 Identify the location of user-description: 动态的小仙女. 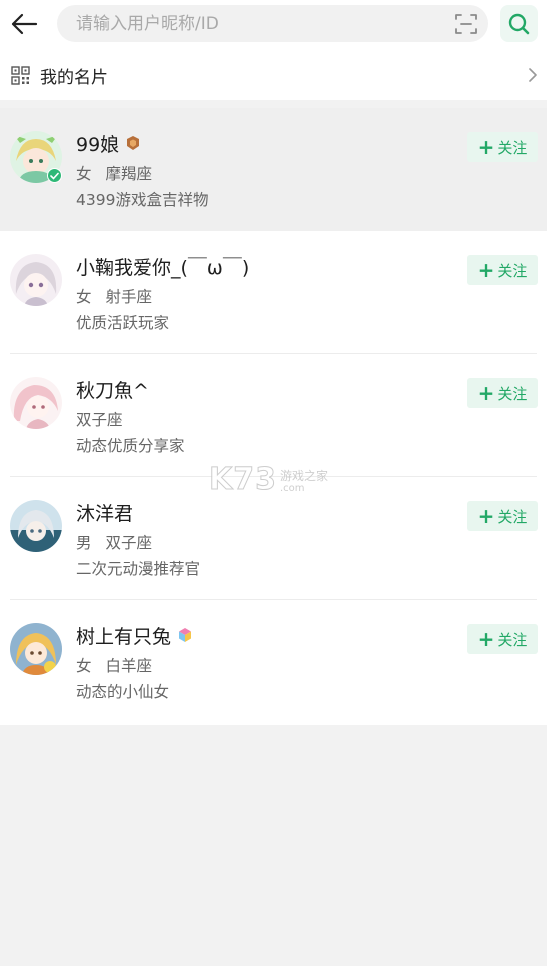
(123, 692).